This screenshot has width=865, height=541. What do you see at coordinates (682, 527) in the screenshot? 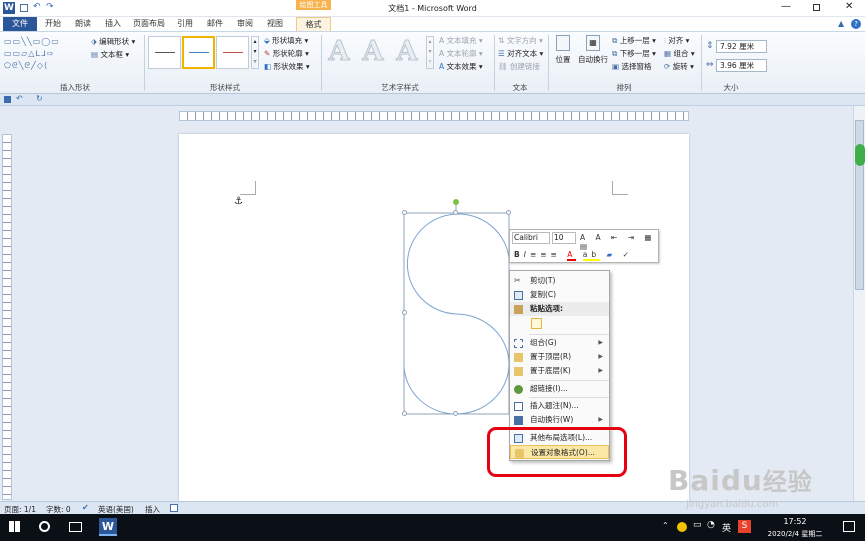
I see `tray-app-icon` at bounding box center [682, 527].